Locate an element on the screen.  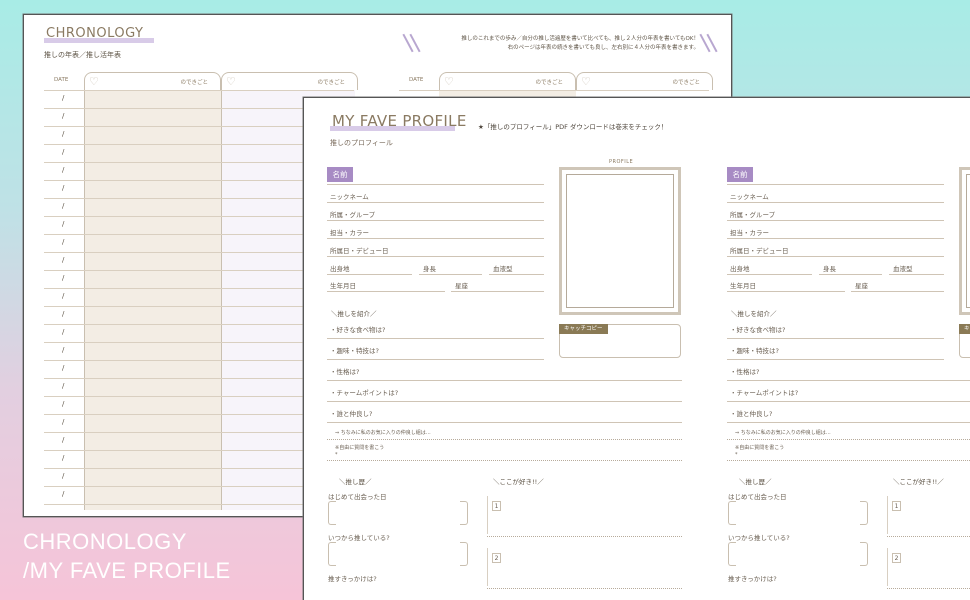
zodiac-label: 星座 is located at coordinates (861, 286).